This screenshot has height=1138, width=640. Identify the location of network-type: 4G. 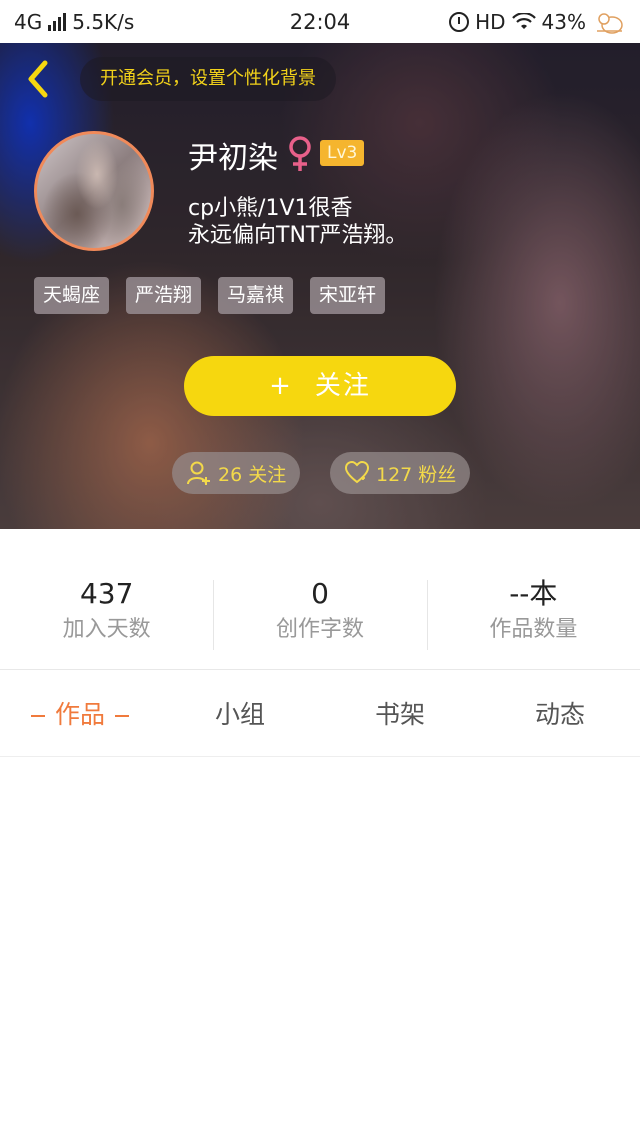
(28, 21).